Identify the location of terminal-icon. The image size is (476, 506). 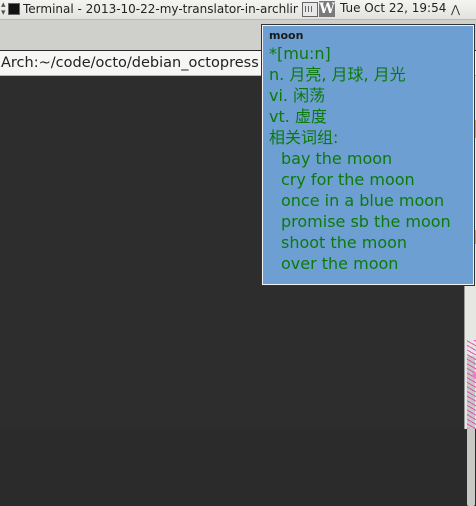
(14, 9).